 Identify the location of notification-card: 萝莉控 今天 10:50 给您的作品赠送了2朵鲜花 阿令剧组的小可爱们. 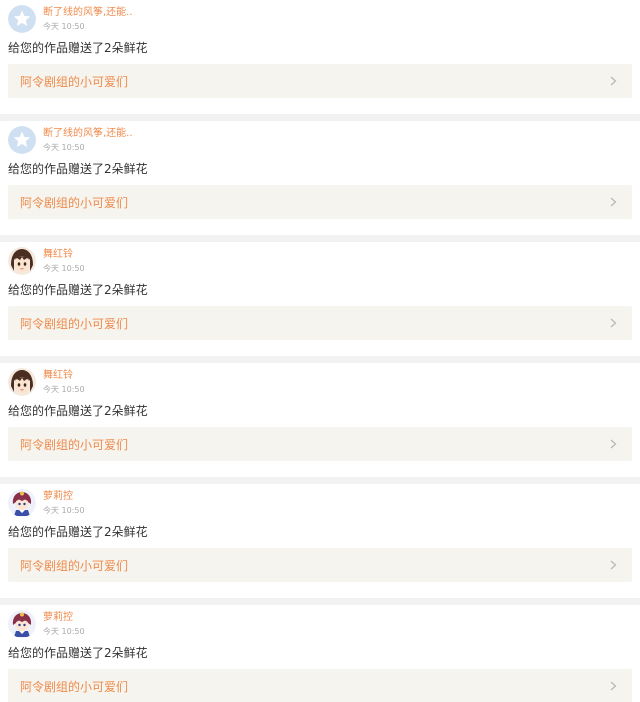
(320, 653).